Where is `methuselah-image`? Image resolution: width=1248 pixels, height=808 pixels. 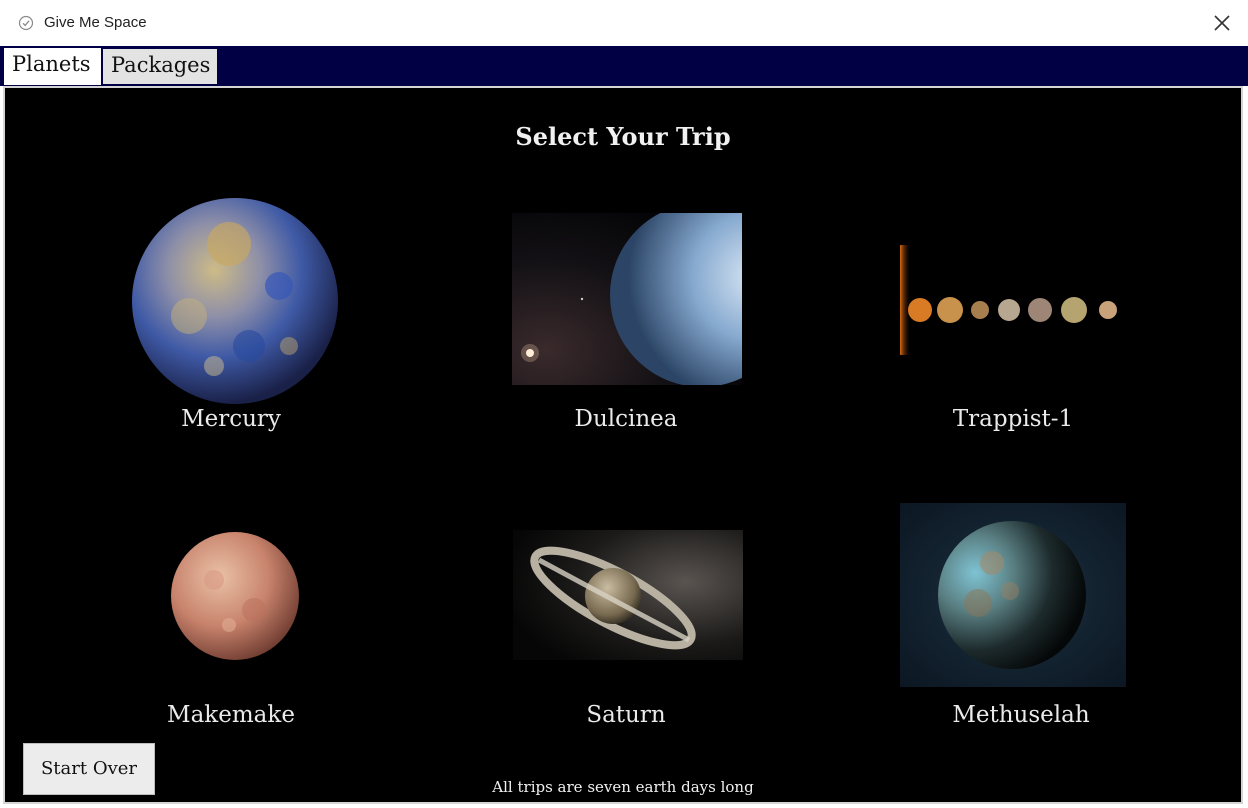
methuselah-image is located at coordinates (1013, 595).